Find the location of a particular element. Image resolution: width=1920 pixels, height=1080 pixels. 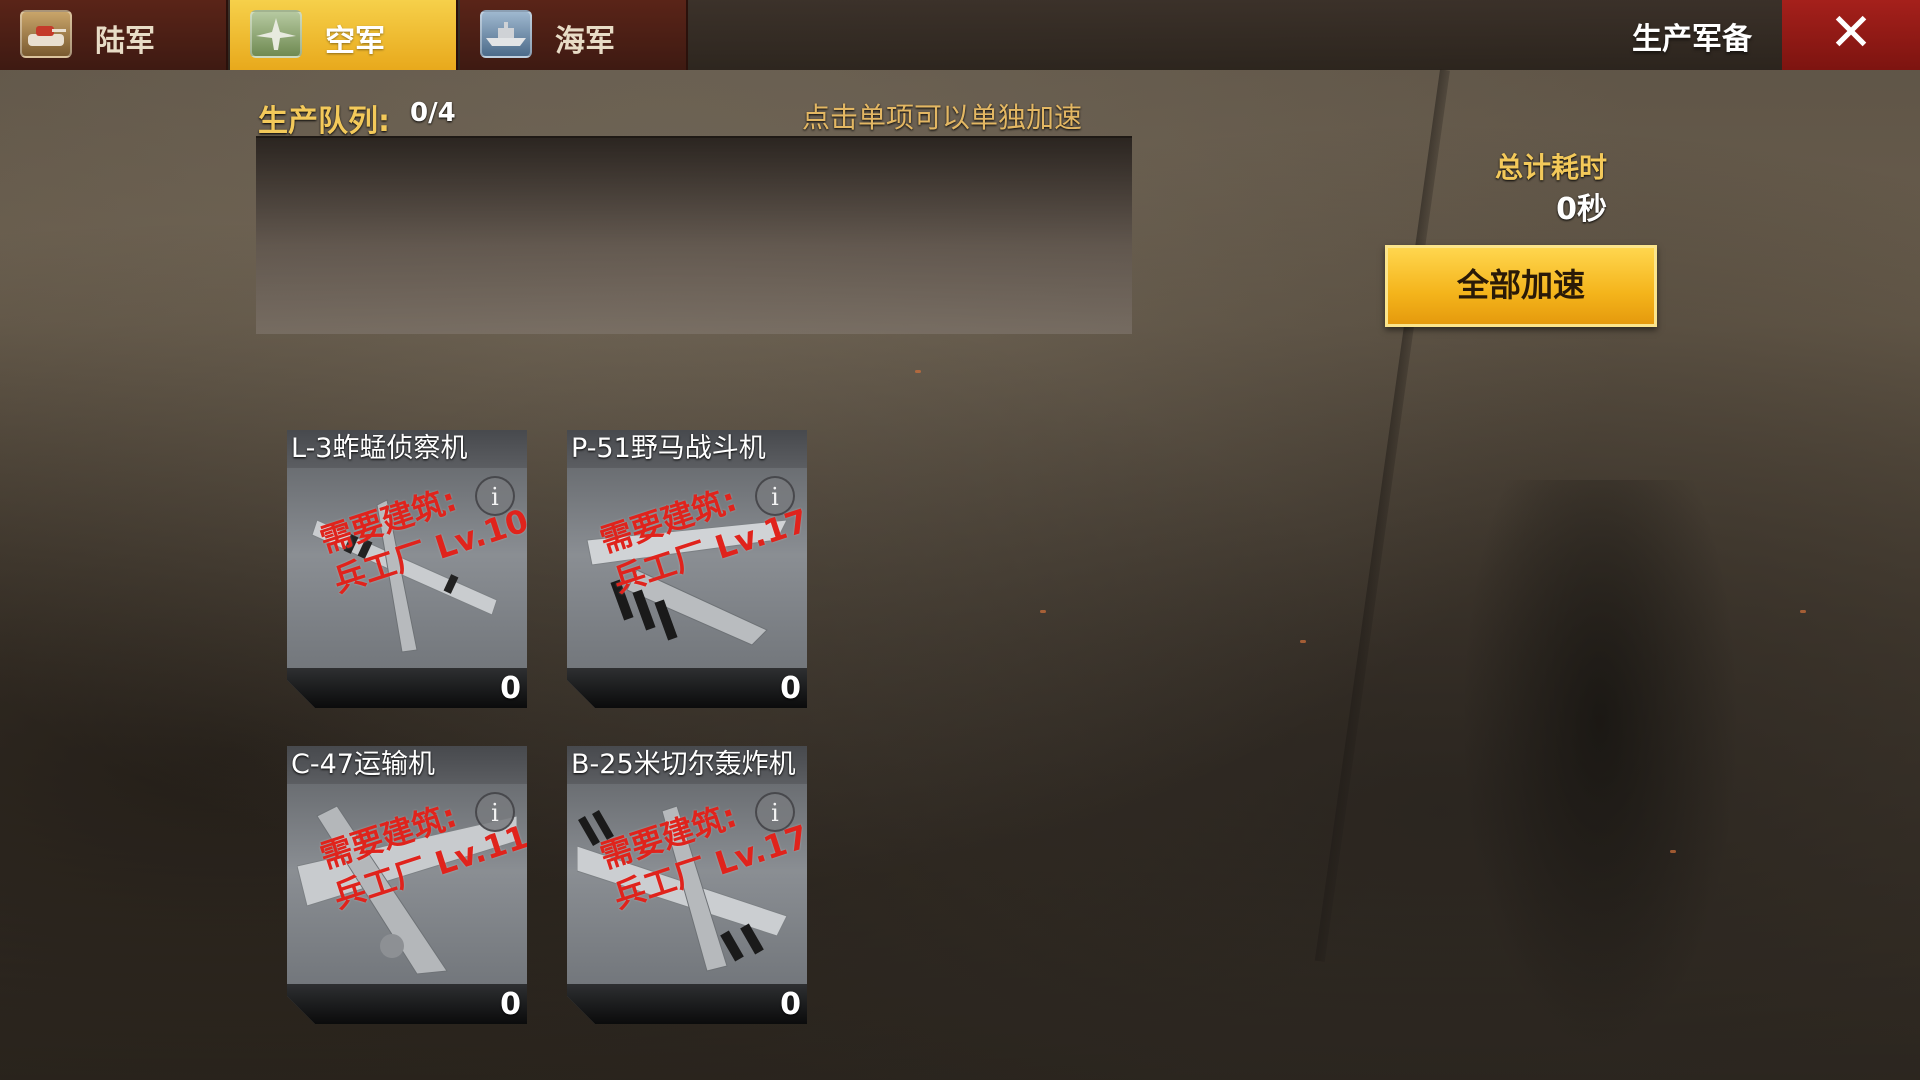

tab-army: 陆军 is located at coordinates (114, 35).